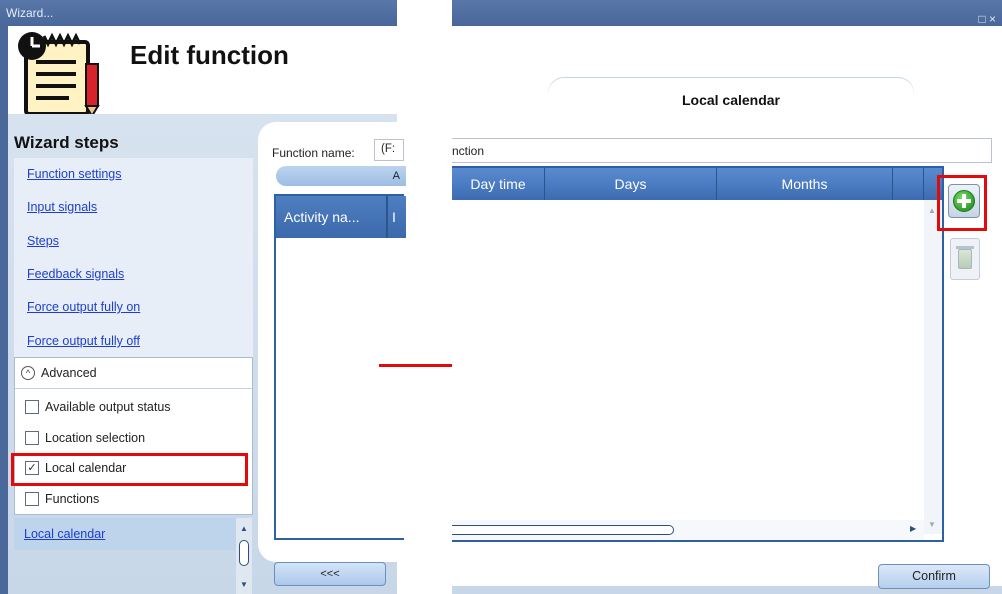 Image resolution: width=1002 pixels, height=594 pixels. I want to click on steps-scrollbar: ▲ ▼, so click(244, 556).